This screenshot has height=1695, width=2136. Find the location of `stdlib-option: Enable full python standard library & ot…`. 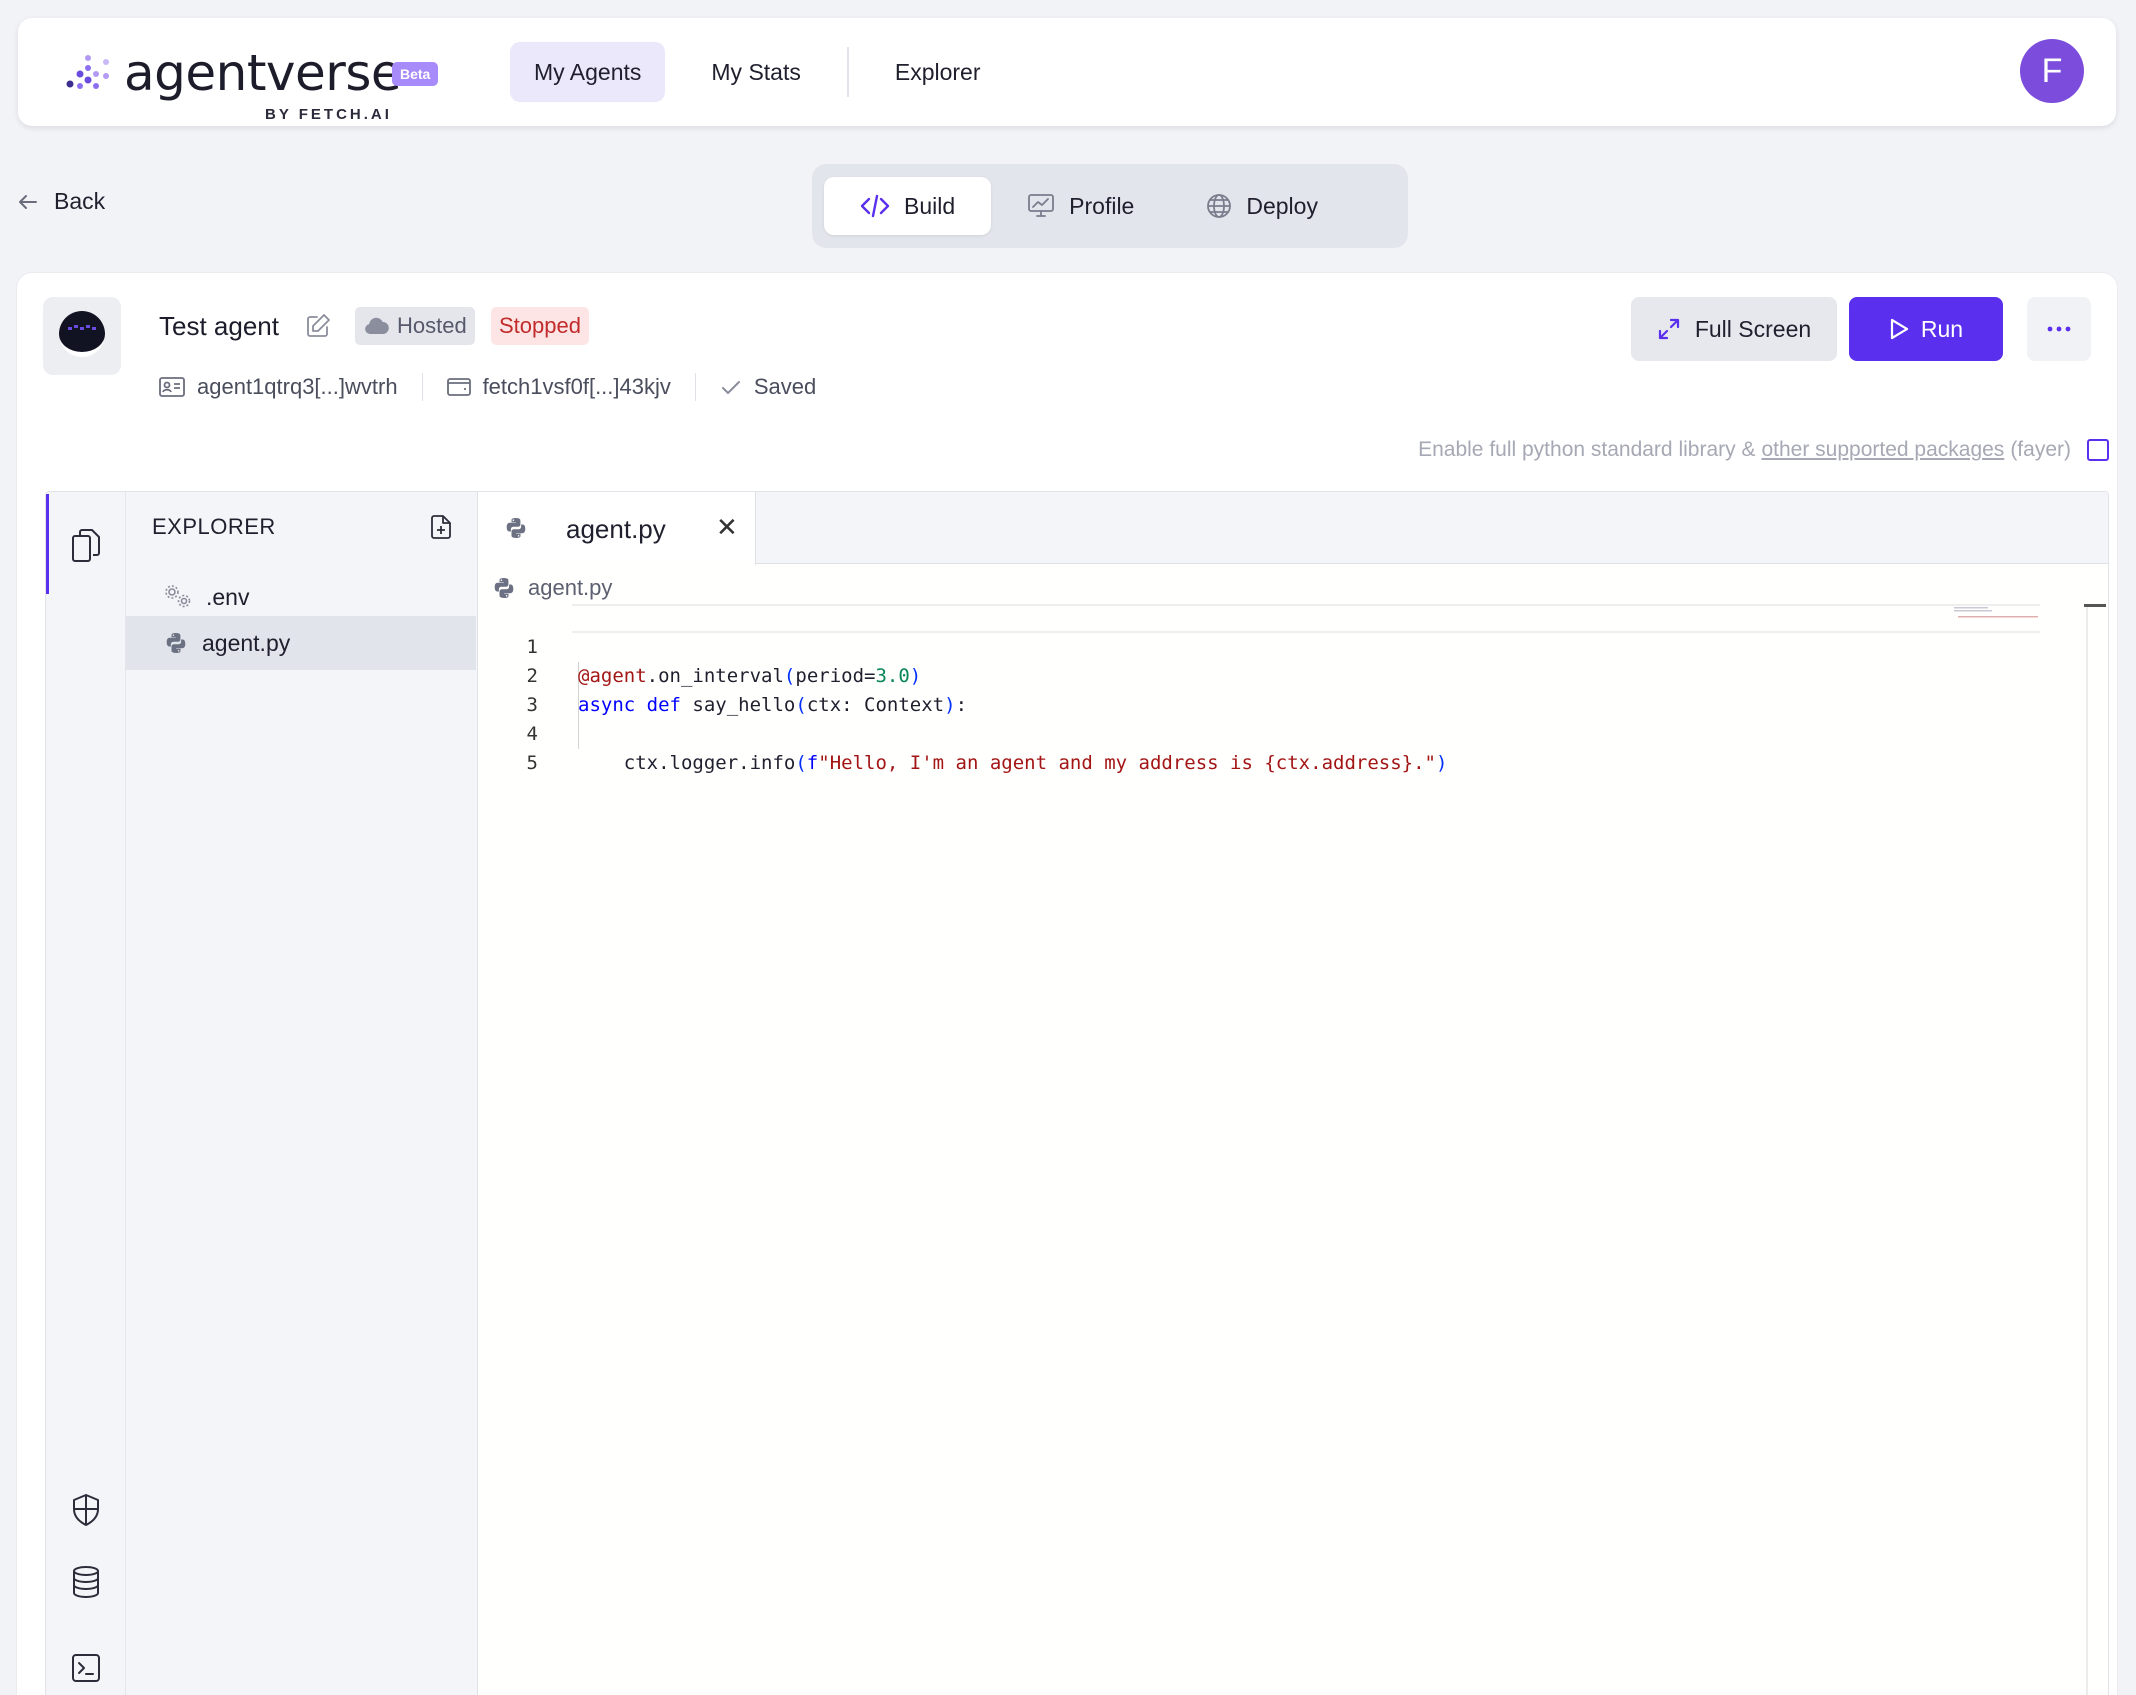

stdlib-option: Enable full python standard library & ot… is located at coordinates (1729, 450).